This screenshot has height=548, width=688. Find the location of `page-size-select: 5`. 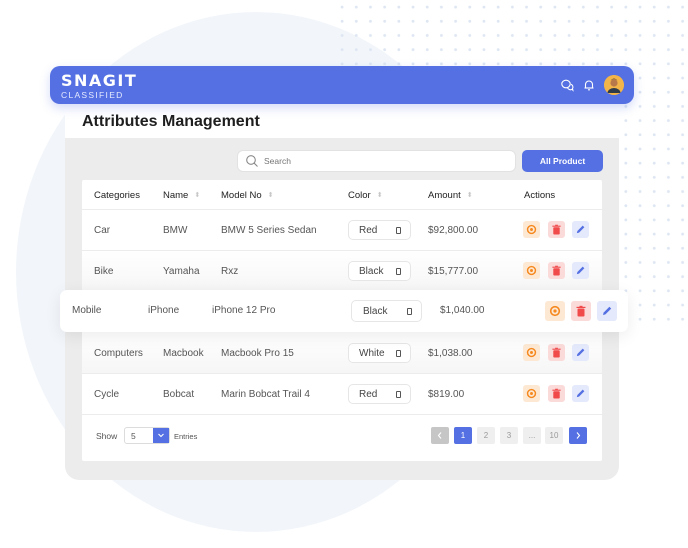

page-size-select: 5 is located at coordinates (147, 435).